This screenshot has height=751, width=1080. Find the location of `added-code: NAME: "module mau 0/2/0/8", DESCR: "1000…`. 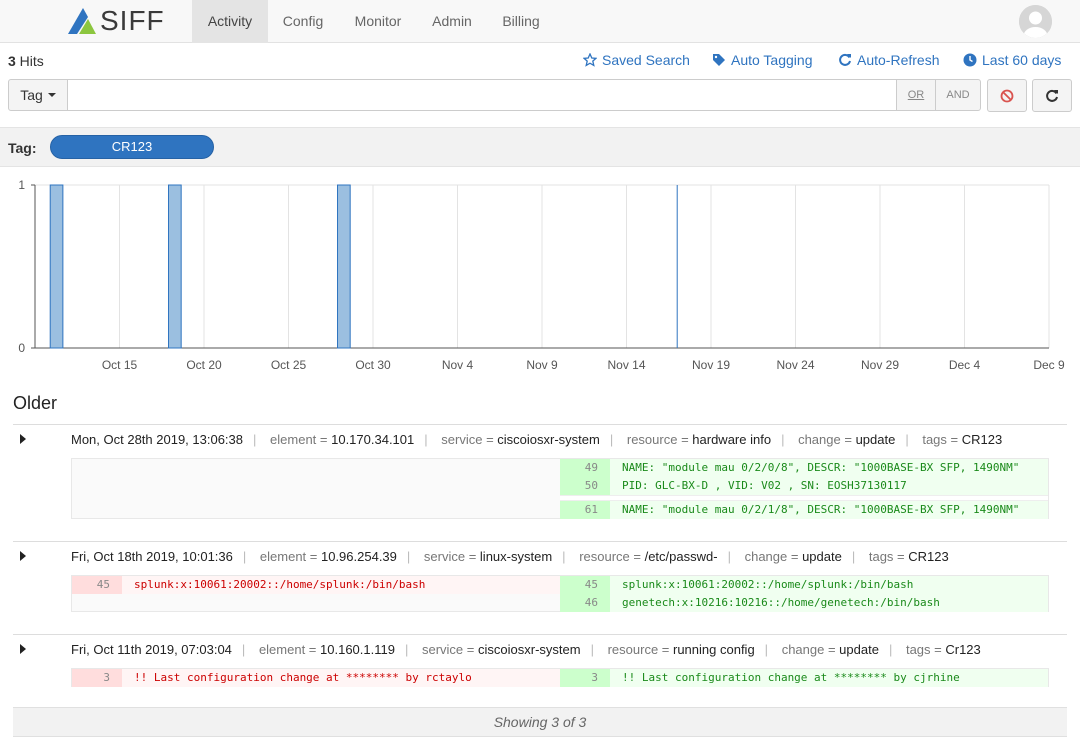

added-code: NAME: "module mau 0/2/0/8", DESCR: "1000… is located at coordinates (821, 467).